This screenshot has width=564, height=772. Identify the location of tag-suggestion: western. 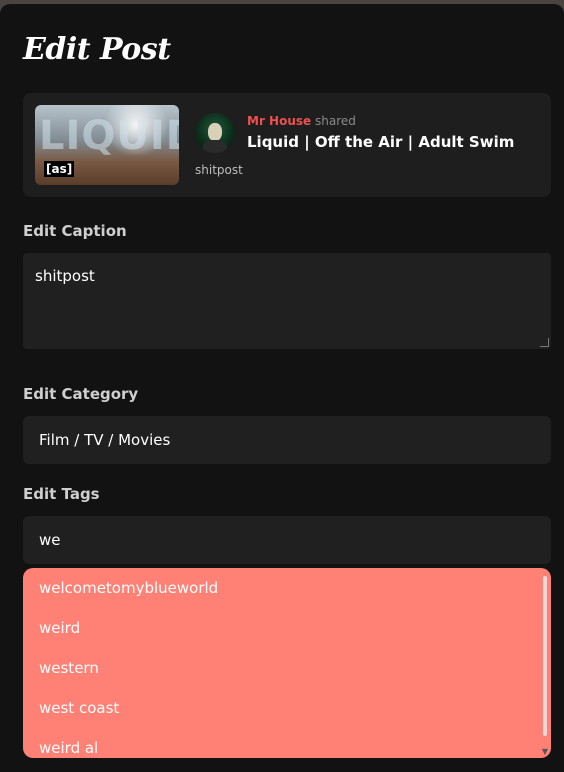
(287, 668).